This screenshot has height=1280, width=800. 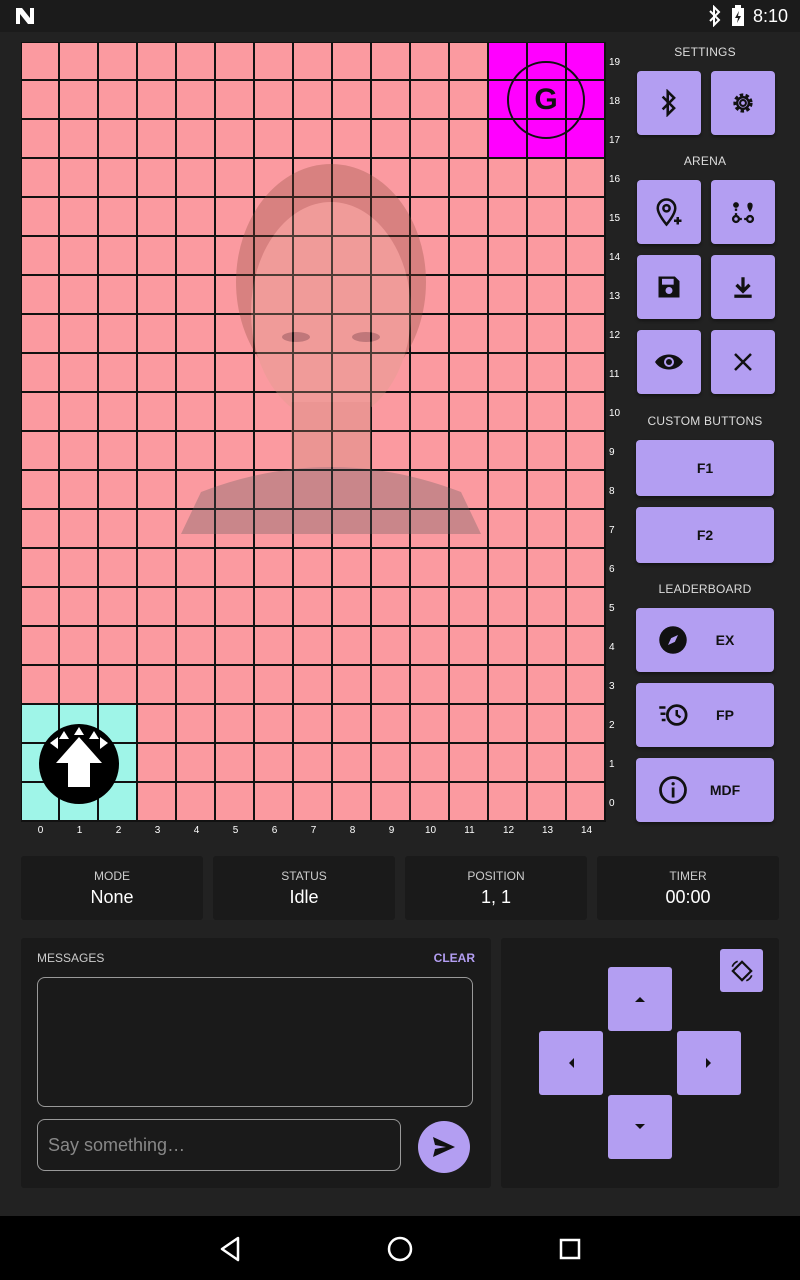 I want to click on bluetooth-button, so click(x=669, y=103).